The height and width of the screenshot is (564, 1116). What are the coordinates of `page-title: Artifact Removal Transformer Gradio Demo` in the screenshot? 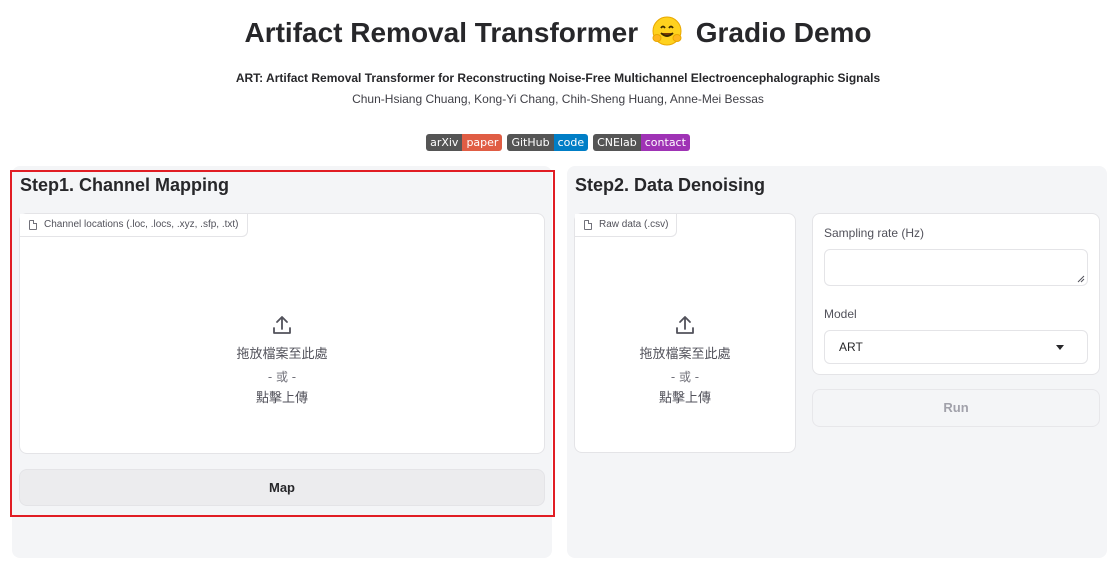 It's located at (558, 31).